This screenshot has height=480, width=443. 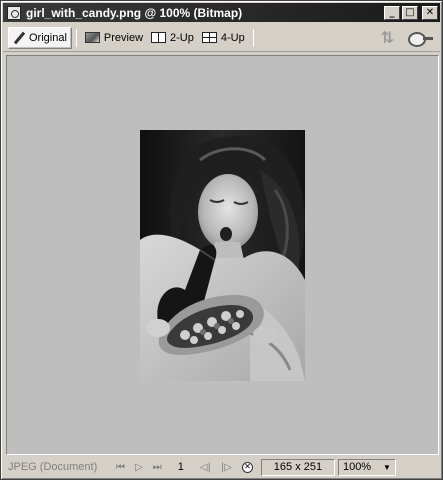 I want to click on zoom-select: 100% ▼, so click(x=366, y=467).